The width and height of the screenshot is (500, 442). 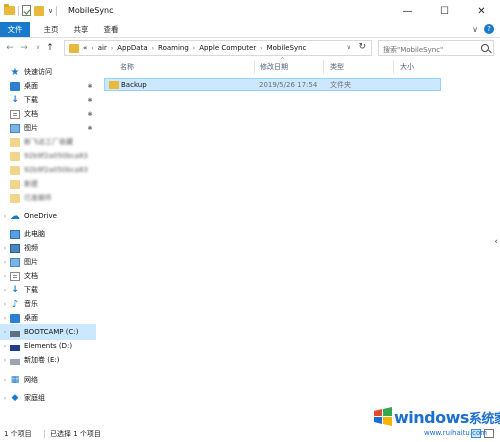 What do you see at coordinates (383, 416) in the screenshot?
I see `windows-logo-icon` at bounding box center [383, 416].